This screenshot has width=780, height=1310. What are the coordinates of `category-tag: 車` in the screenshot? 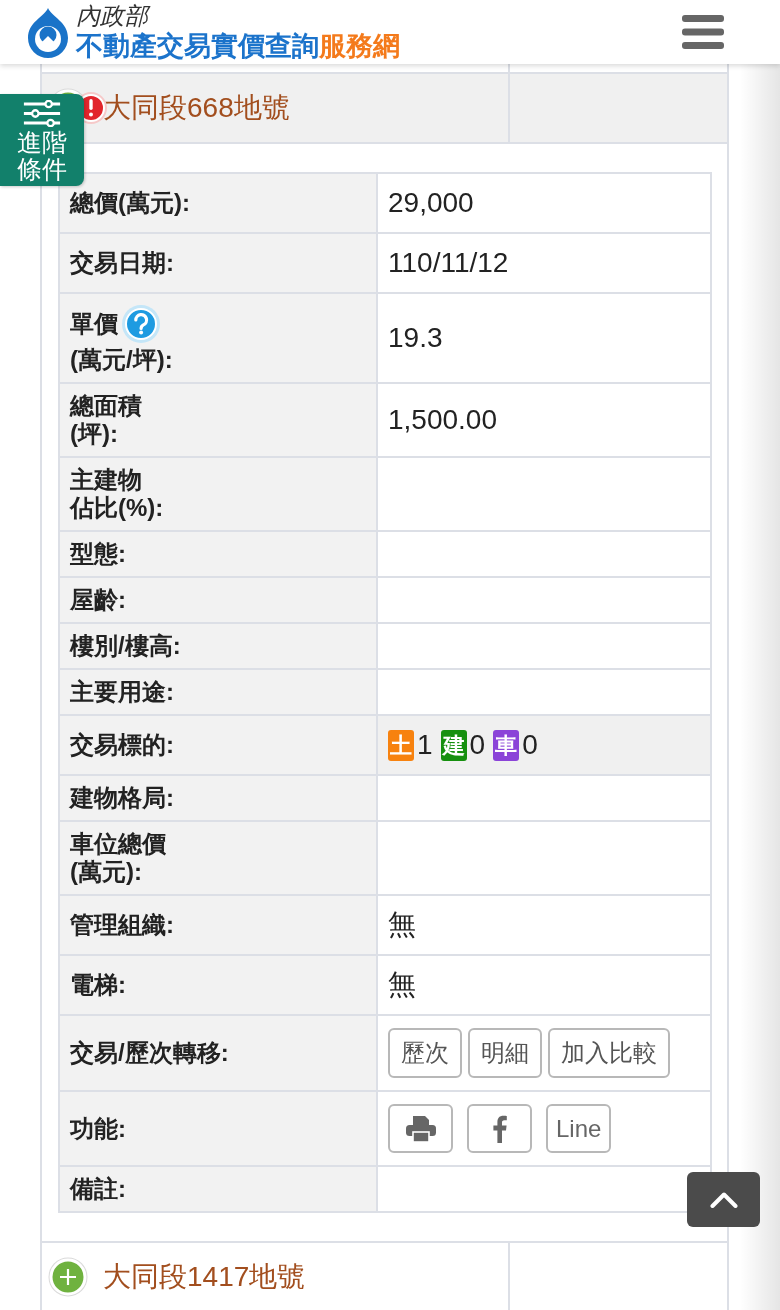 It's located at (506, 745).